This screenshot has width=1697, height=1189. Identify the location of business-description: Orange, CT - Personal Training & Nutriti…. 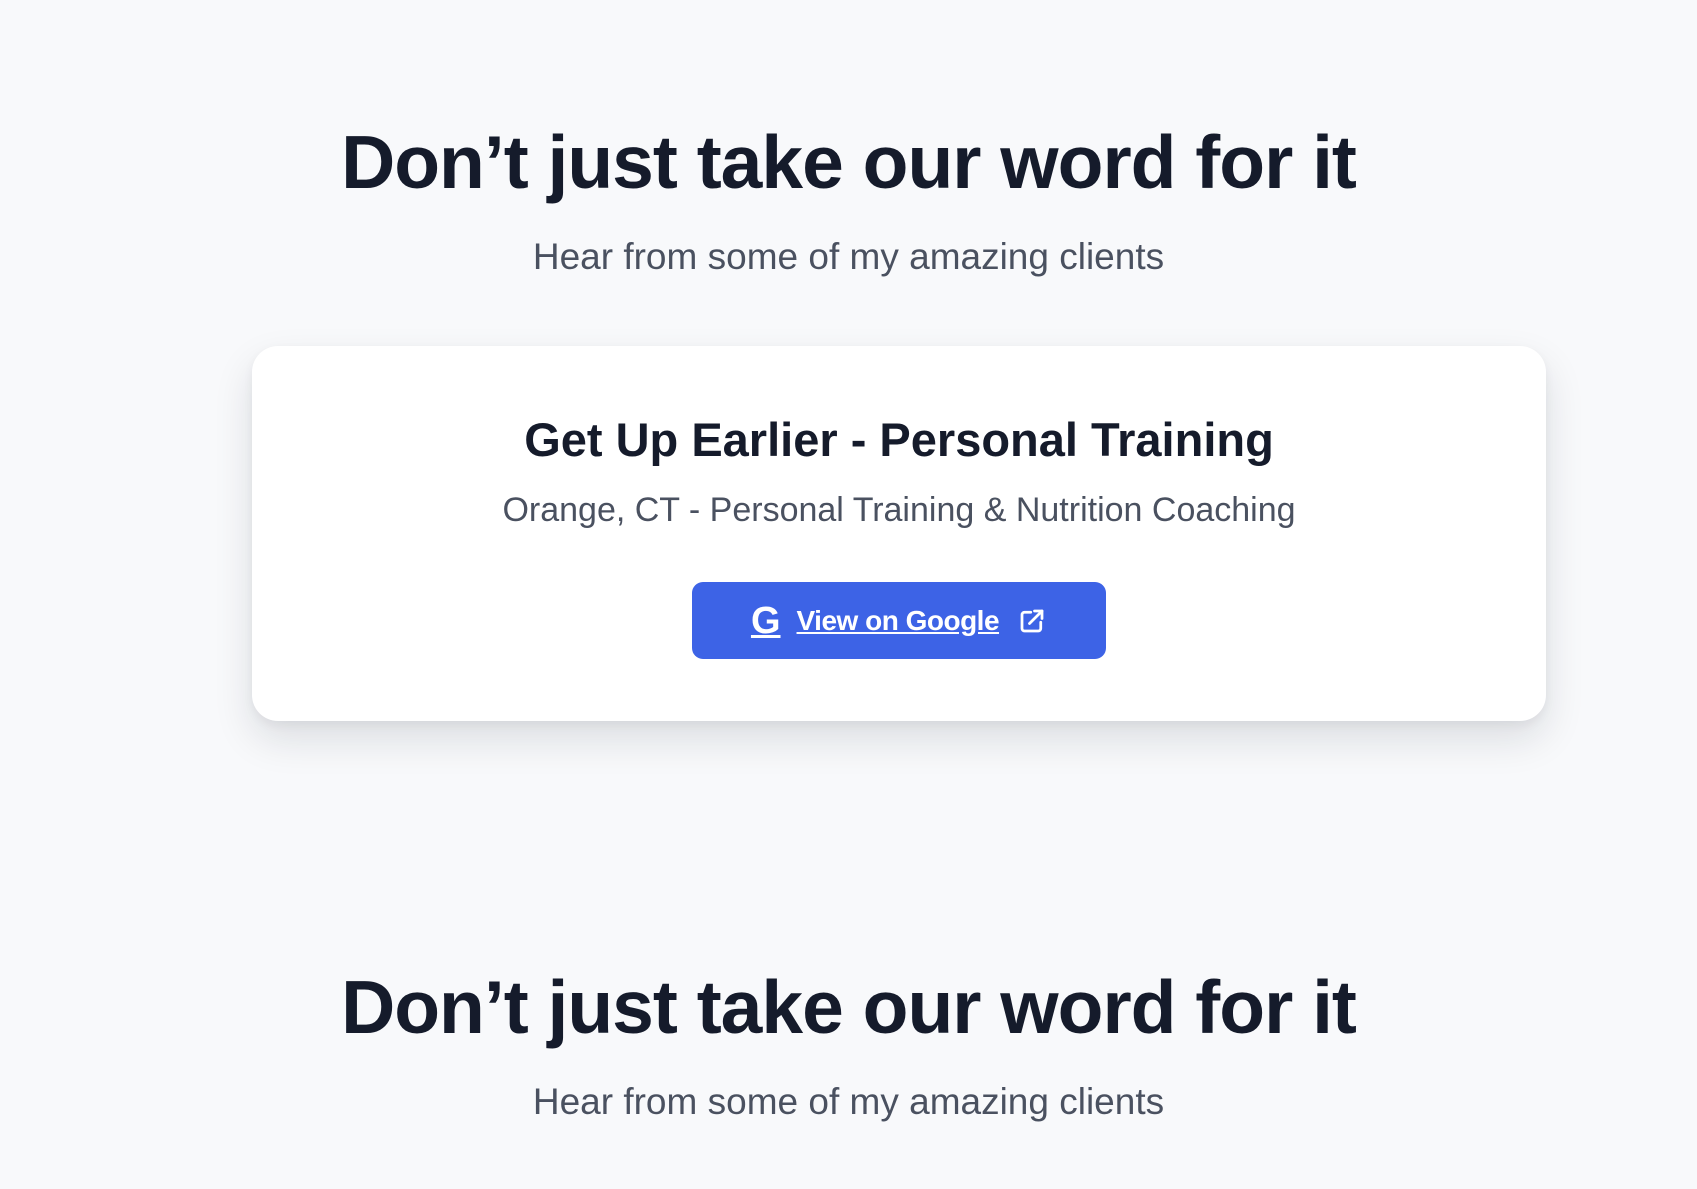
(899, 510).